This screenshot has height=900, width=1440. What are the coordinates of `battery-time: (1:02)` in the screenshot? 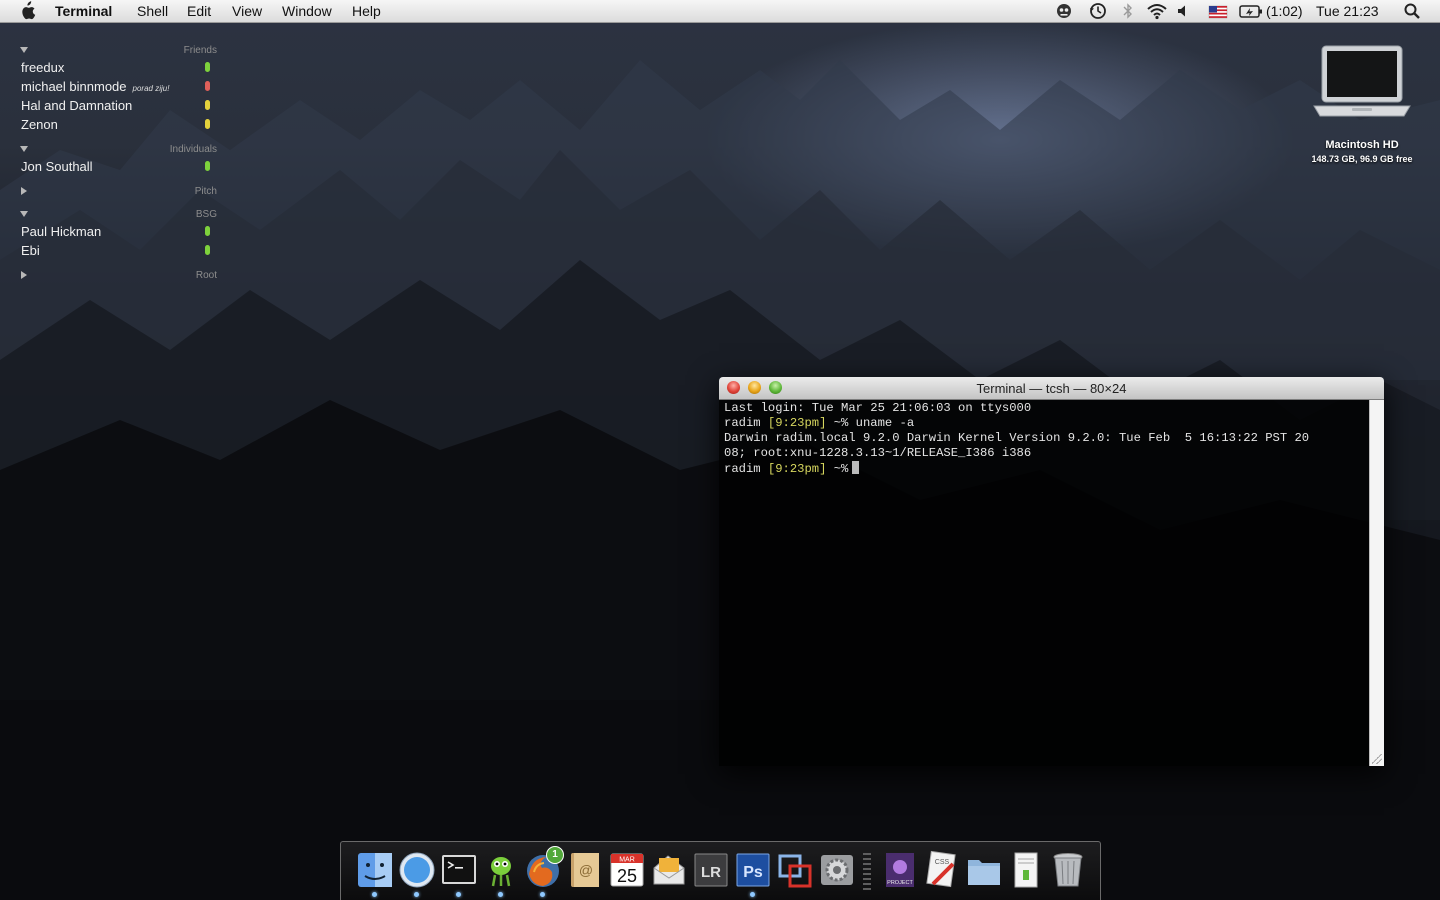 It's located at (1284, 11).